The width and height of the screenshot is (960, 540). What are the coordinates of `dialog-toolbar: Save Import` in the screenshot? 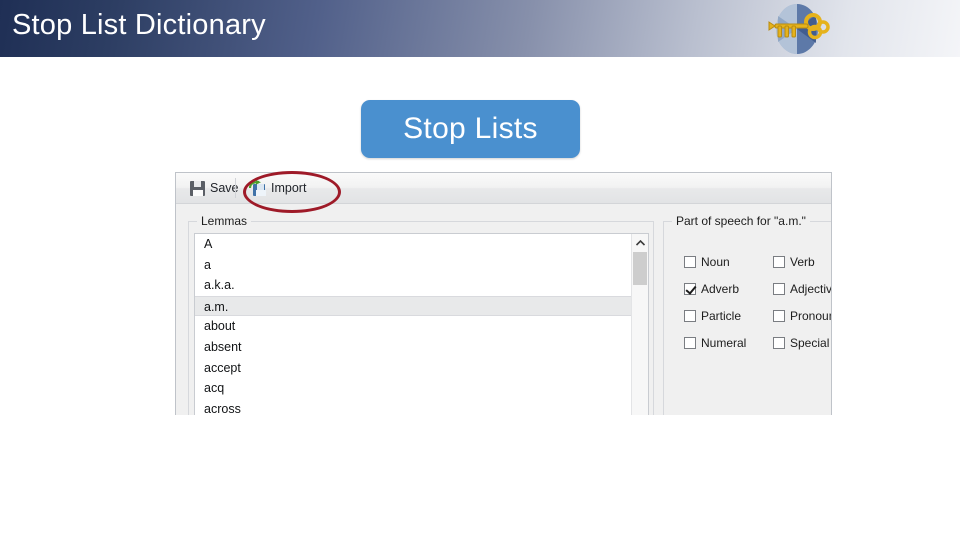 It's located at (503, 188).